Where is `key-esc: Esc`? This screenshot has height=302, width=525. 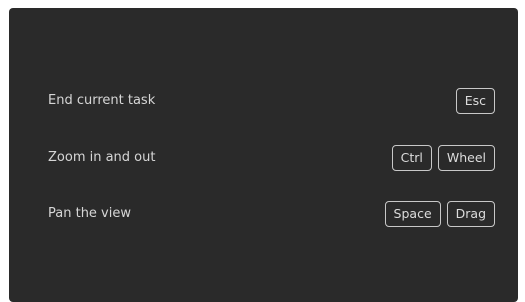
key-esc: Esc is located at coordinates (475, 101).